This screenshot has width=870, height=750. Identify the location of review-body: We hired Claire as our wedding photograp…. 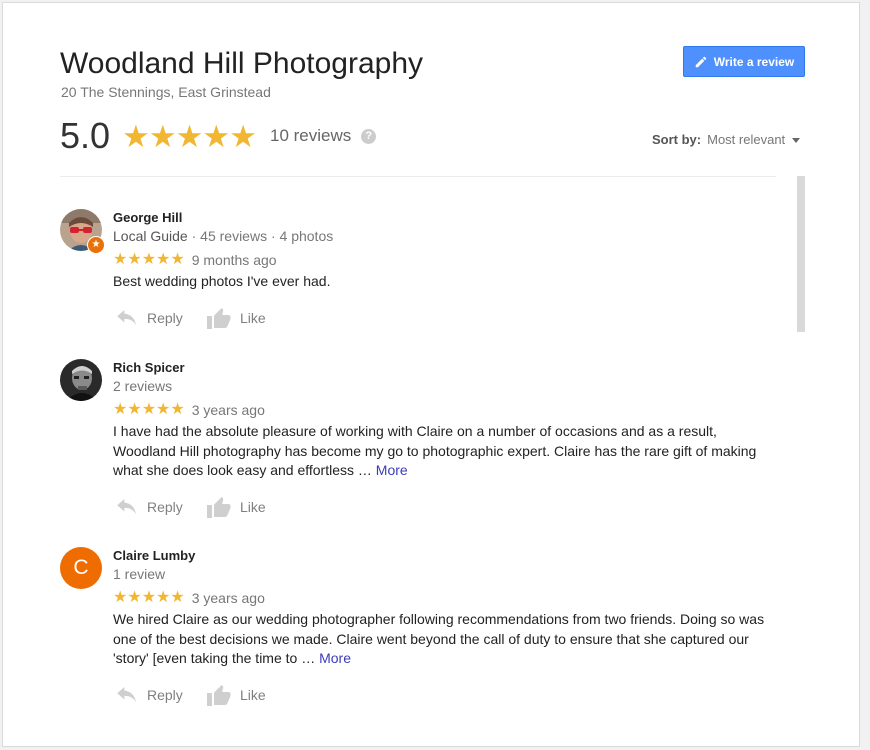
(439, 638).